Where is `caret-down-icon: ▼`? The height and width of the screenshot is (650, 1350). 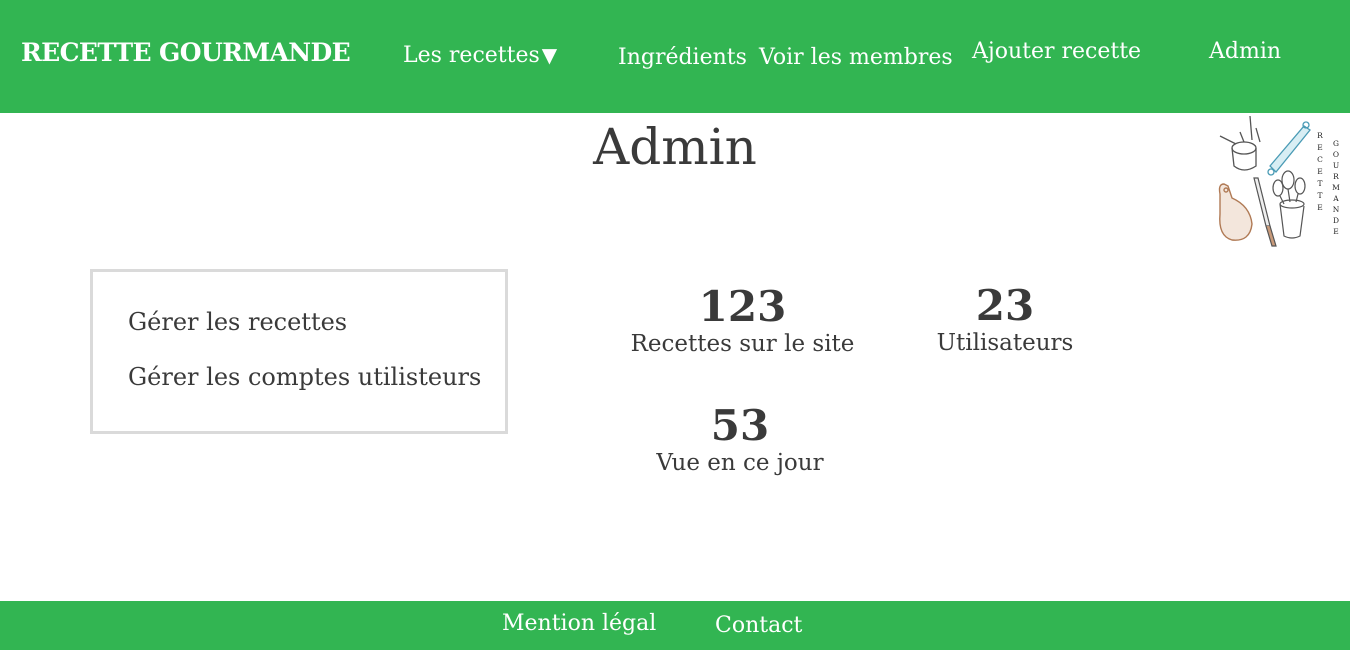
caret-down-icon: ▼ is located at coordinates (549, 55).